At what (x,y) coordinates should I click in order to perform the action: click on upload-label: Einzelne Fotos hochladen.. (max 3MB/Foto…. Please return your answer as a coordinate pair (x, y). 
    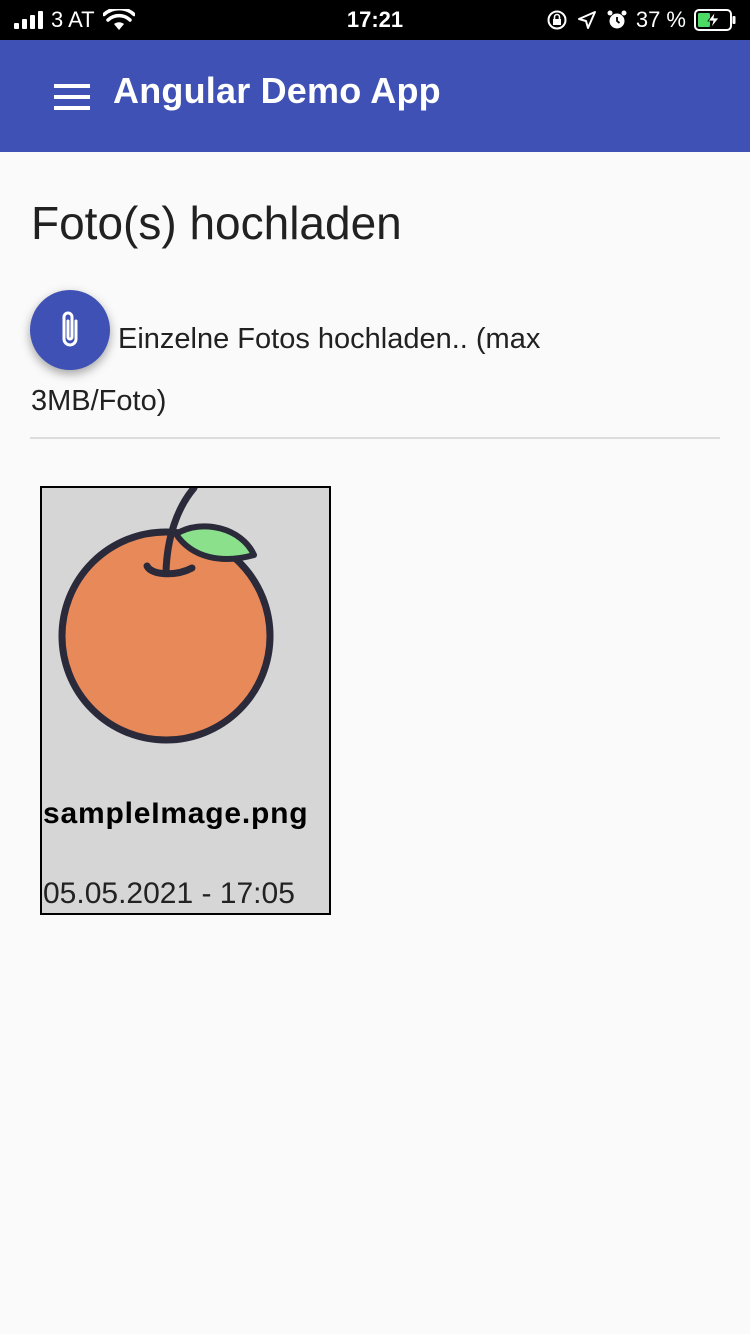
    Looking at the image, I should click on (286, 370).